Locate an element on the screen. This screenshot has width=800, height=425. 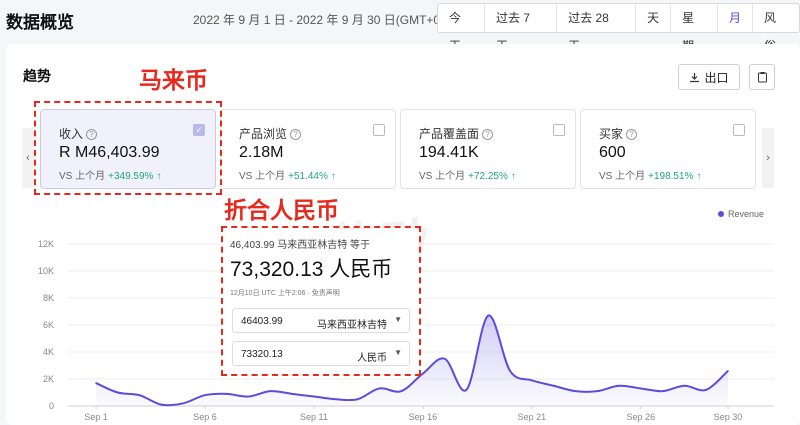
x-tick-label: Sep 1 is located at coordinates (96, 417).